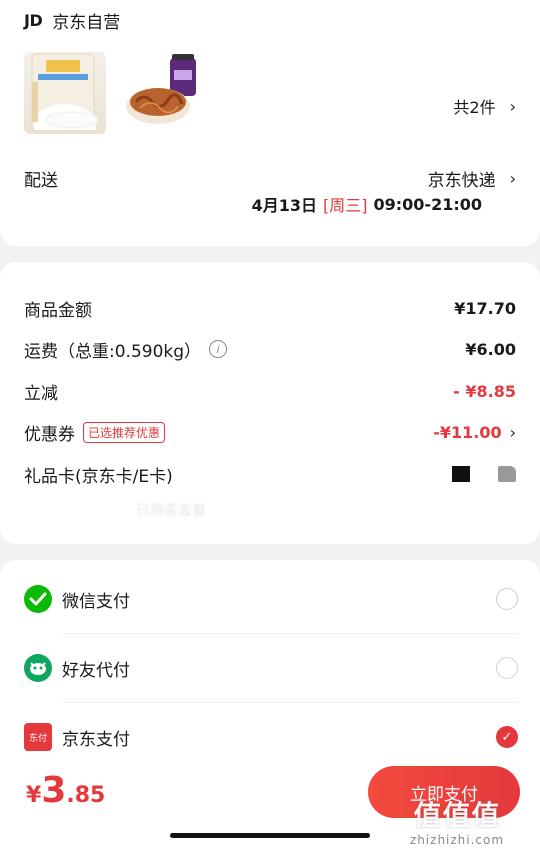 The image size is (540, 849). What do you see at coordinates (270, 308) in the screenshot?
I see `price-row-subtotal: 商品金额 ¥17.70` at bounding box center [270, 308].